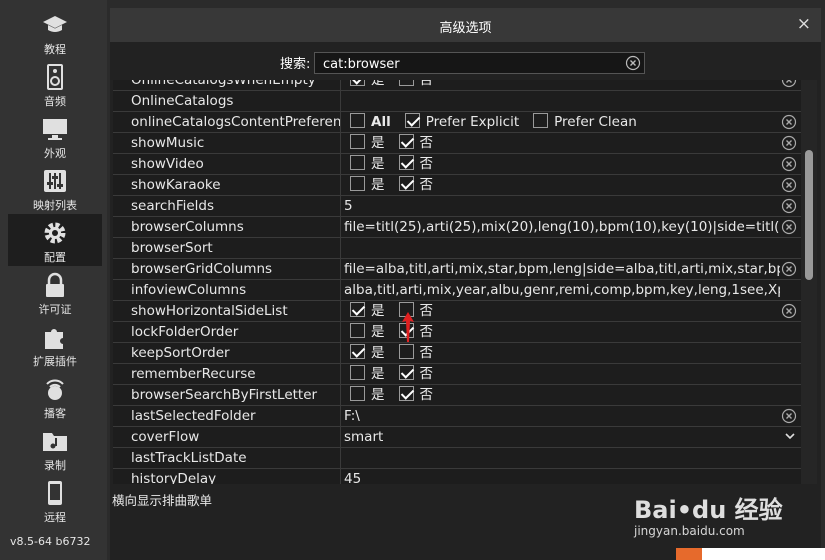 The height and width of the screenshot is (560, 825). What do you see at coordinates (55, 396) in the screenshot?
I see `sidebar-item-podcast: 播客` at bounding box center [55, 396].